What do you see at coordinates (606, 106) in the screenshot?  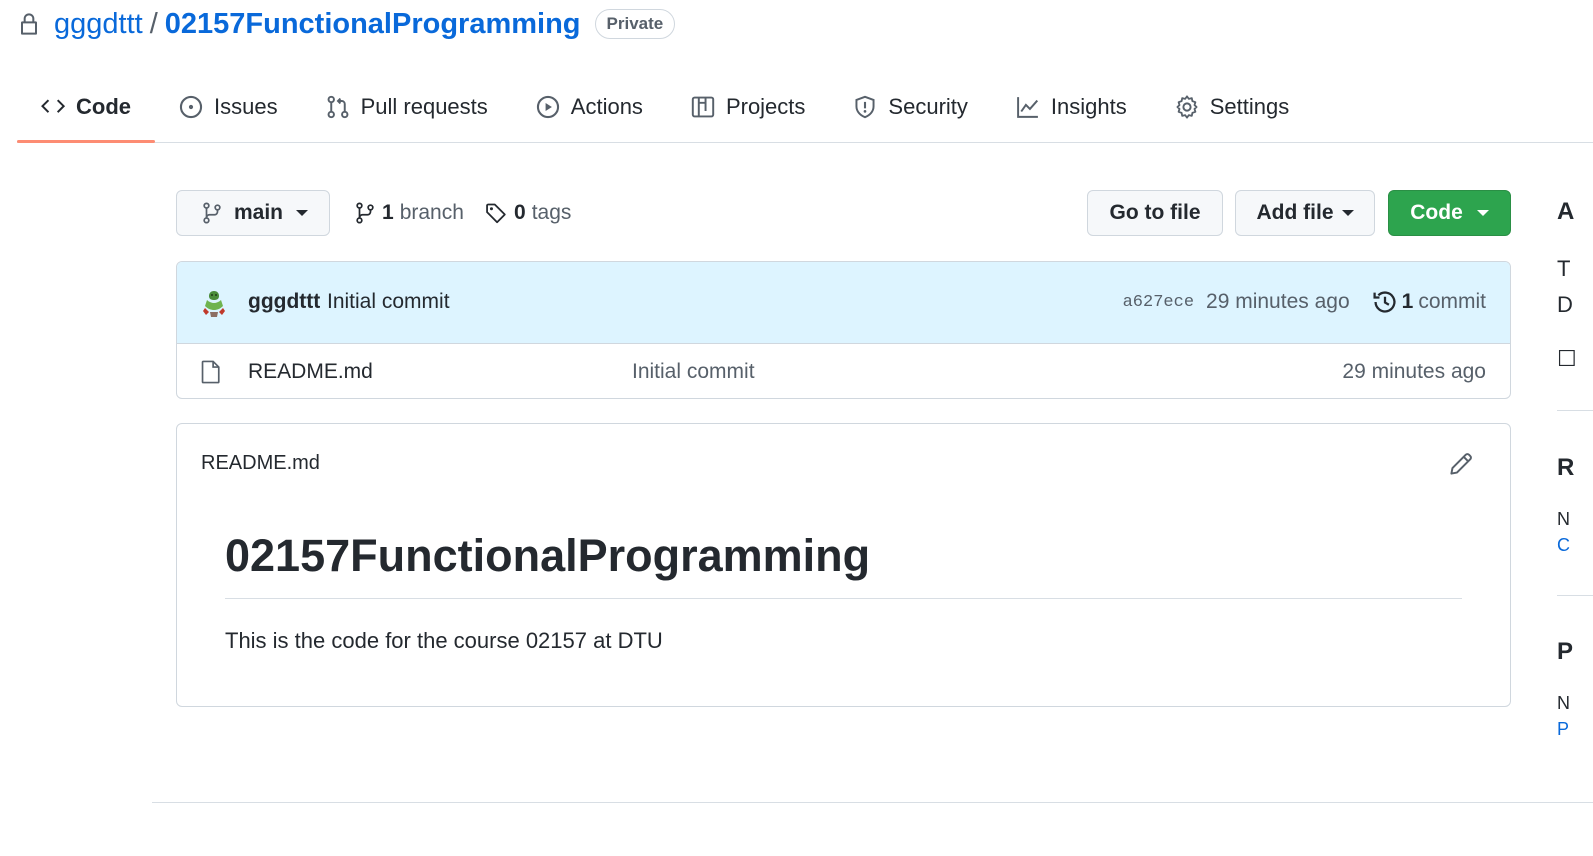 I see `tab-label: Actions` at bounding box center [606, 106].